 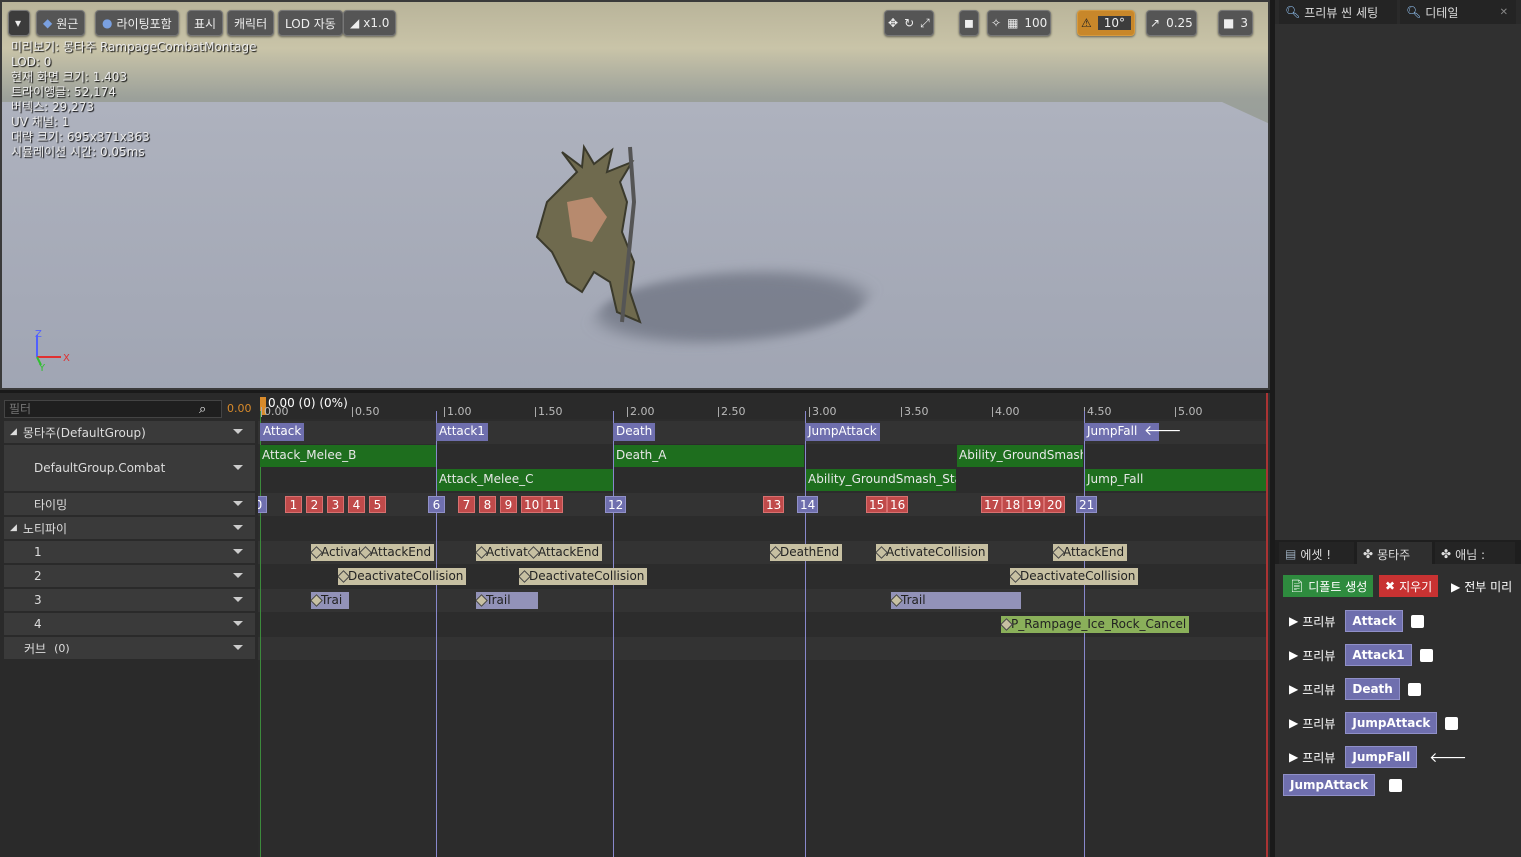 I want to click on anim-segment: Attack_Melee_B, so click(x=348, y=456).